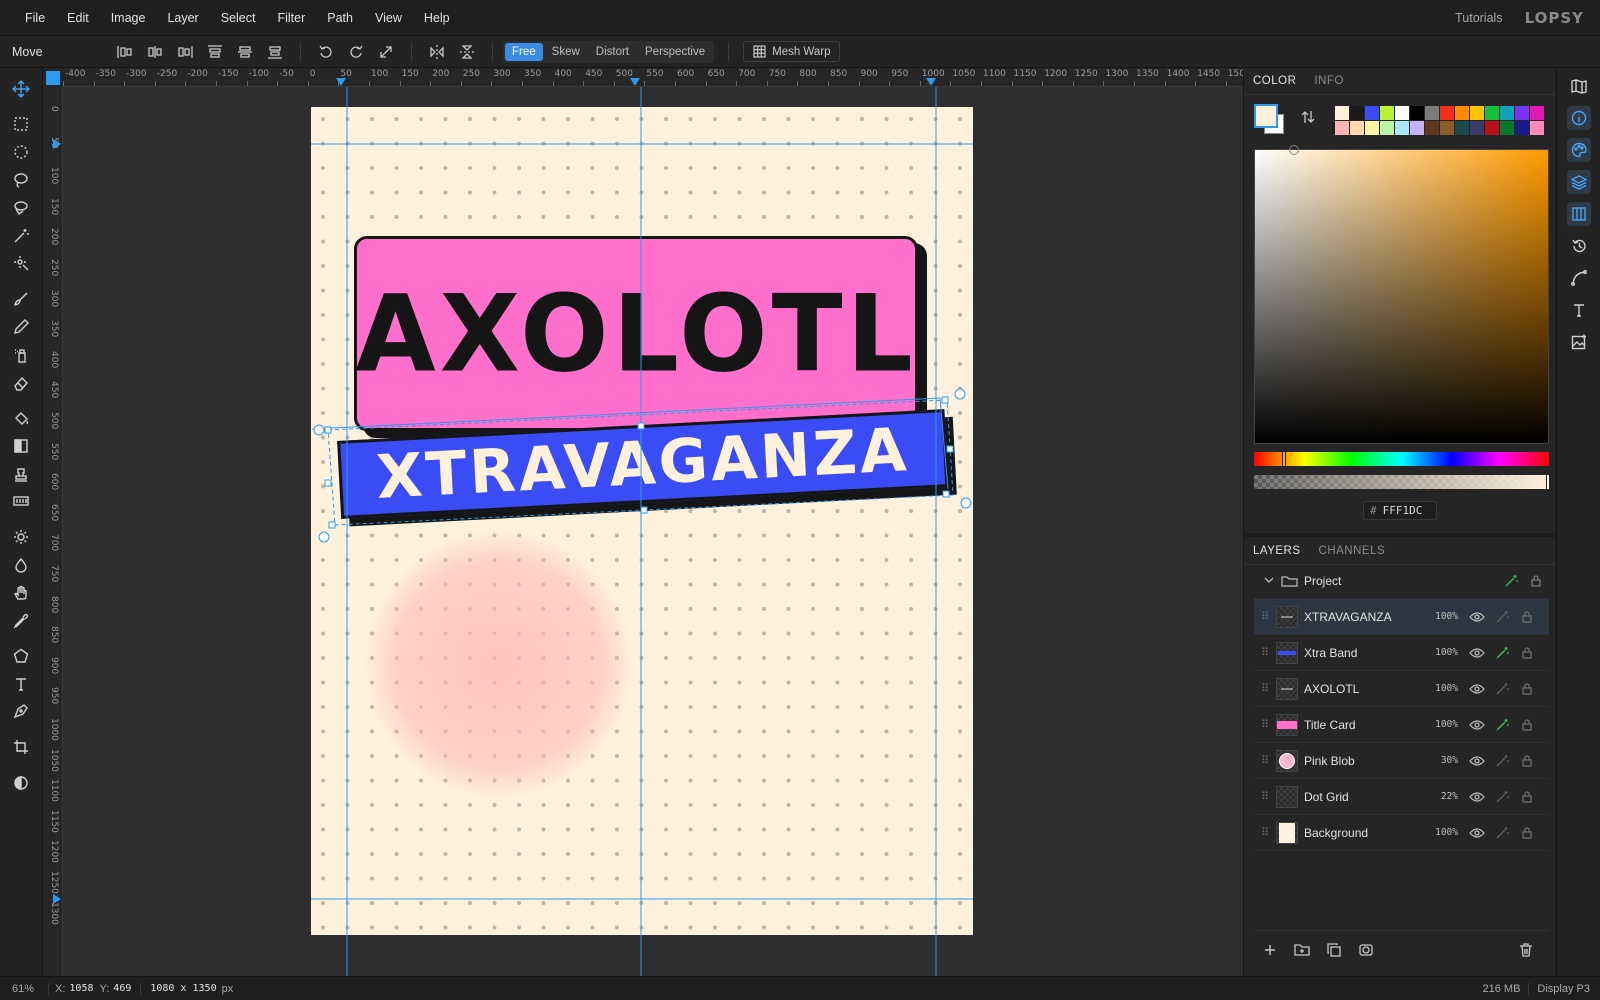  I want to click on align-center-h-button, so click(155, 52).